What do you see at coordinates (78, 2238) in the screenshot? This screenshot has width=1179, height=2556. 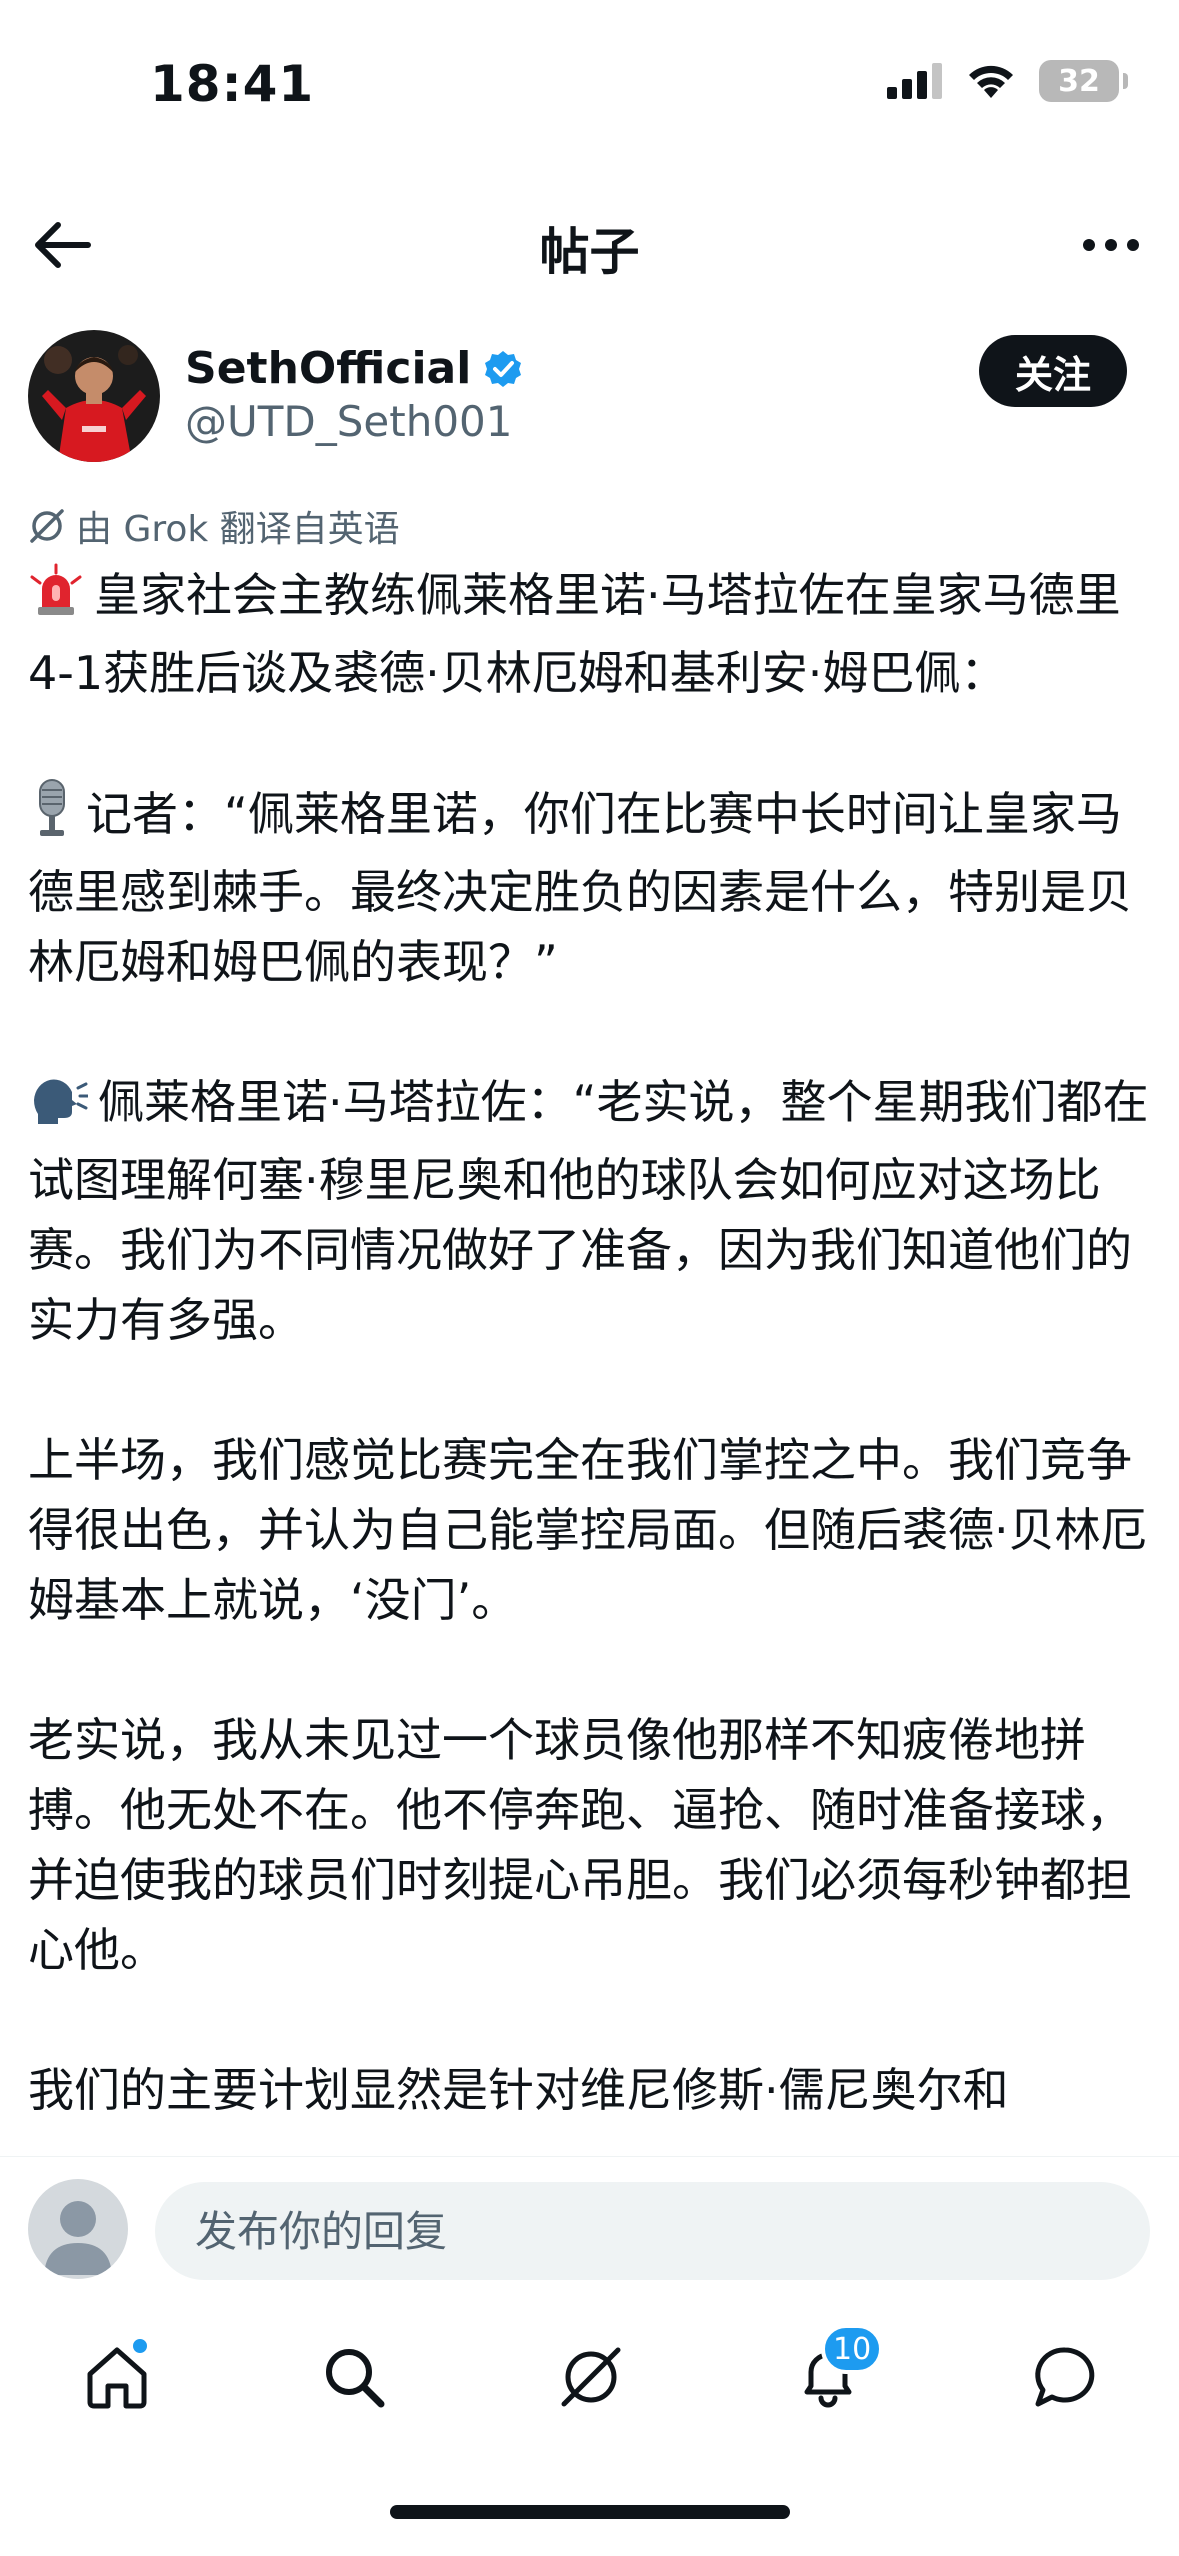 I see `default-avatar-icon` at bounding box center [78, 2238].